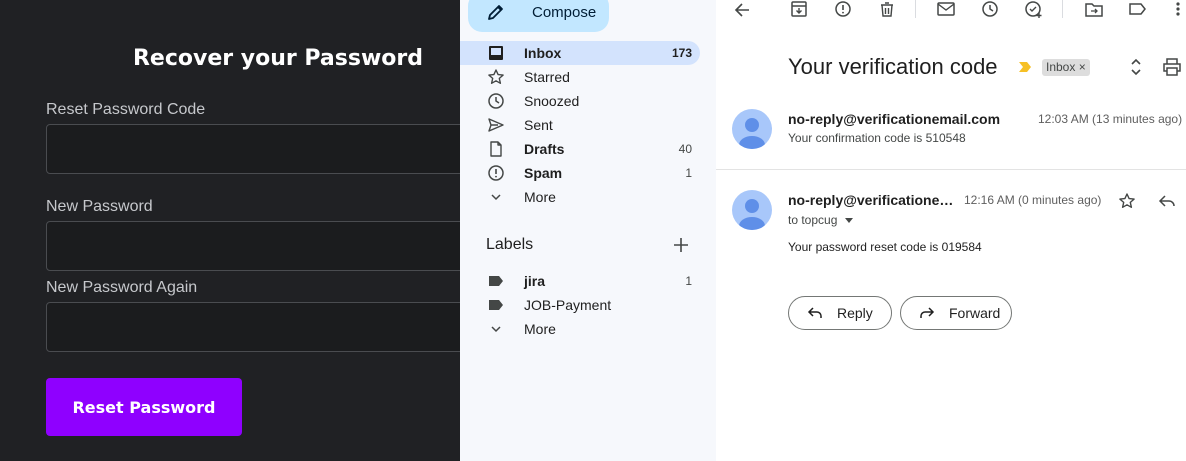  Describe the element at coordinates (496, 101) in the screenshot. I see `clock-icon` at that location.